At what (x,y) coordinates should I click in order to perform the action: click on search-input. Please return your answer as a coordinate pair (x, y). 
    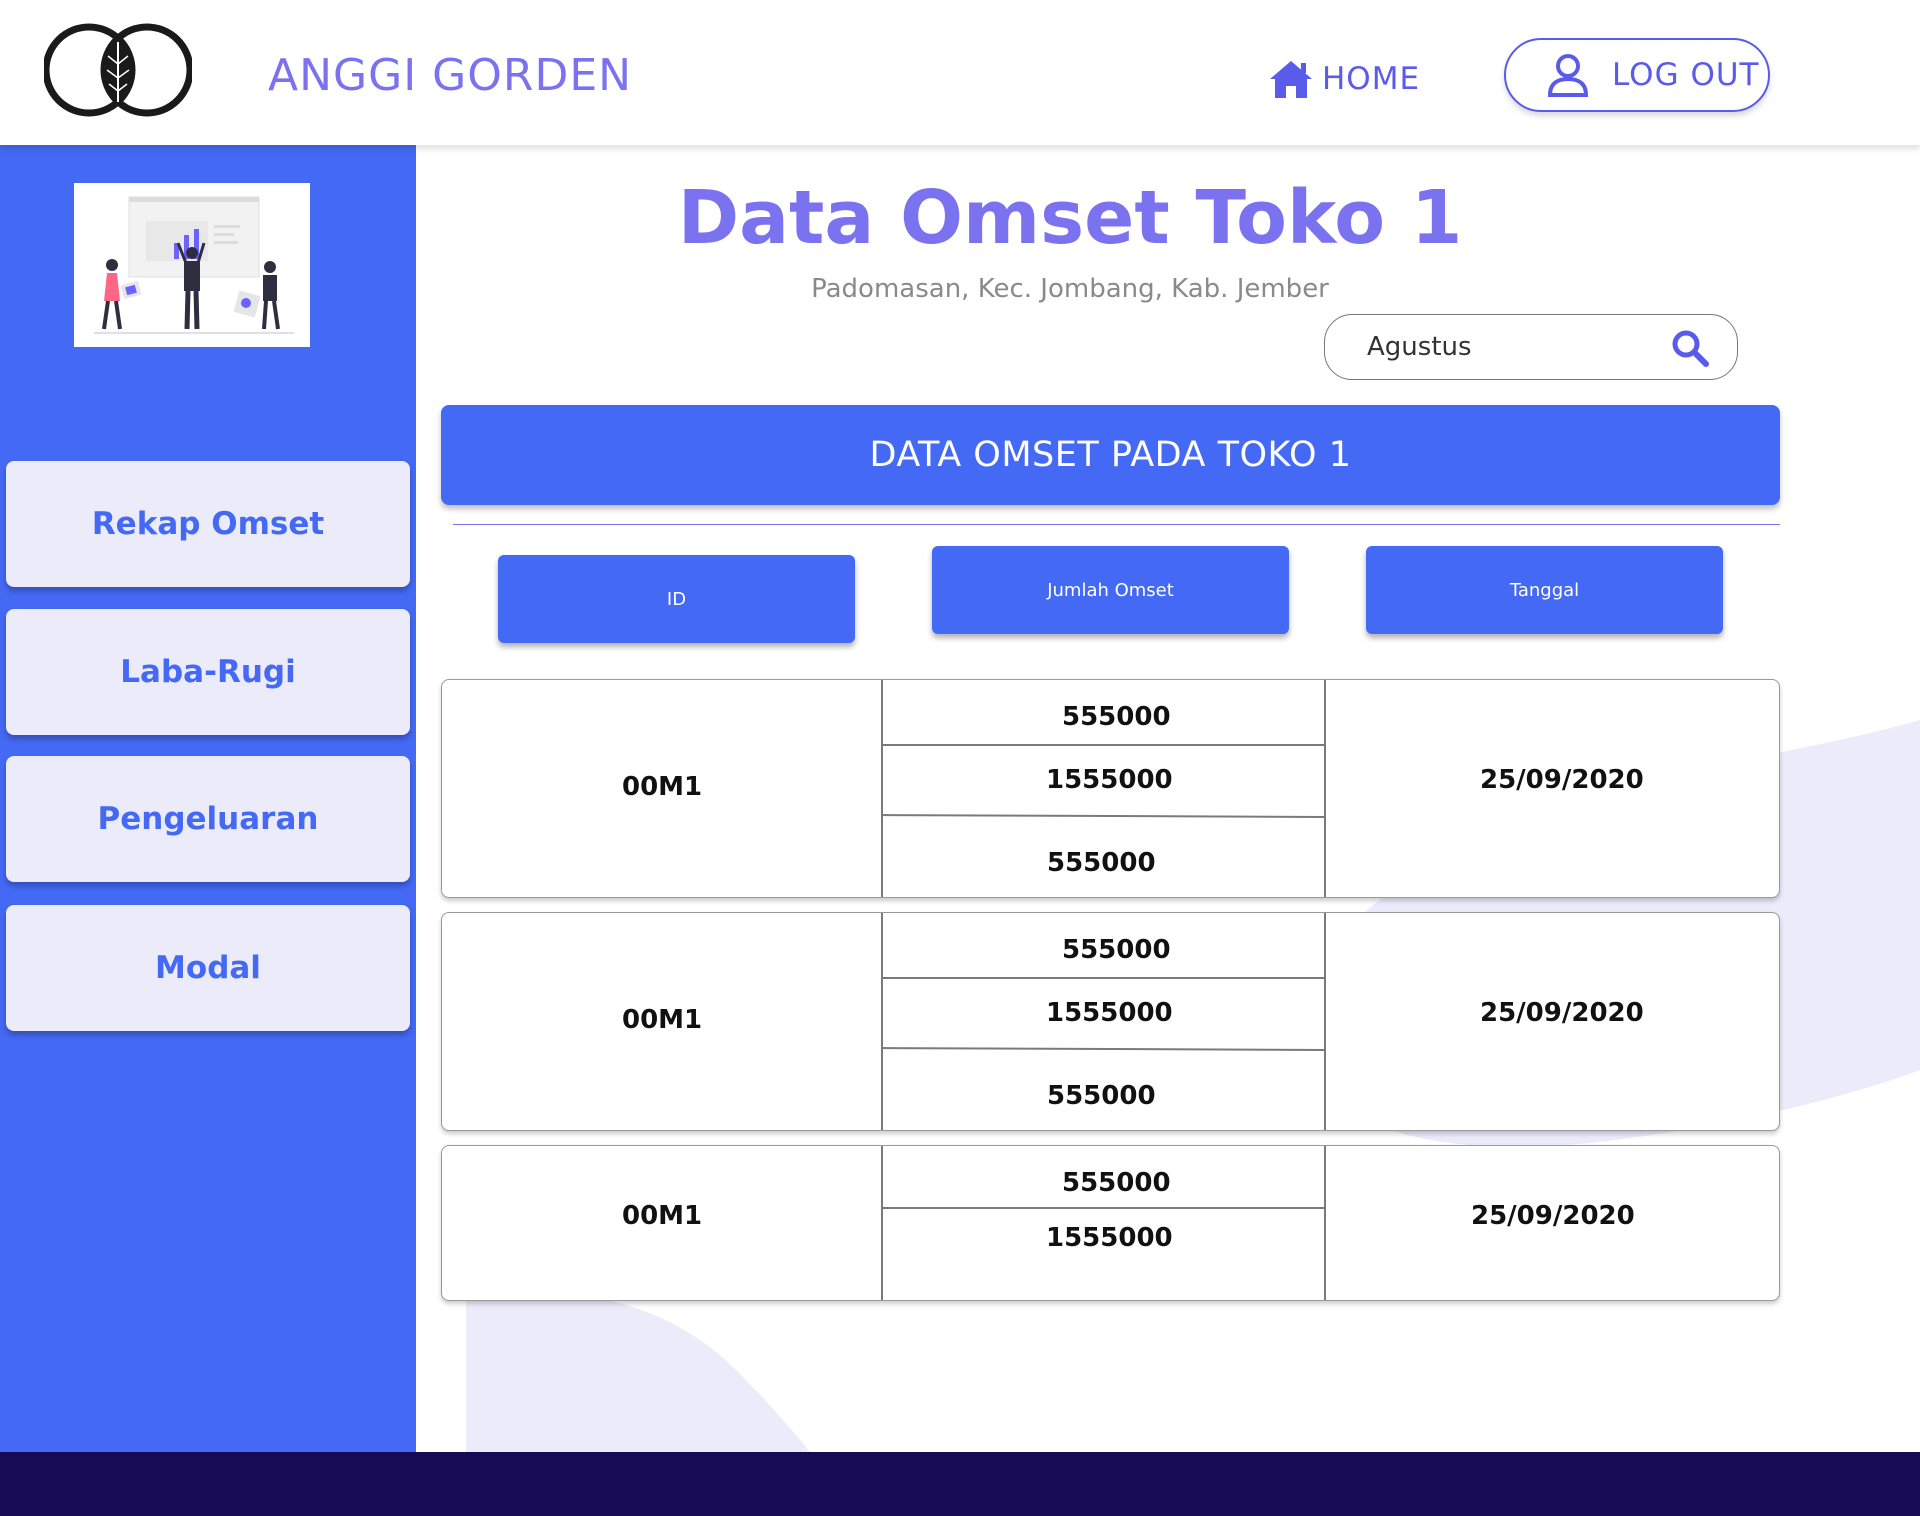
    Looking at the image, I should click on (1517, 347).